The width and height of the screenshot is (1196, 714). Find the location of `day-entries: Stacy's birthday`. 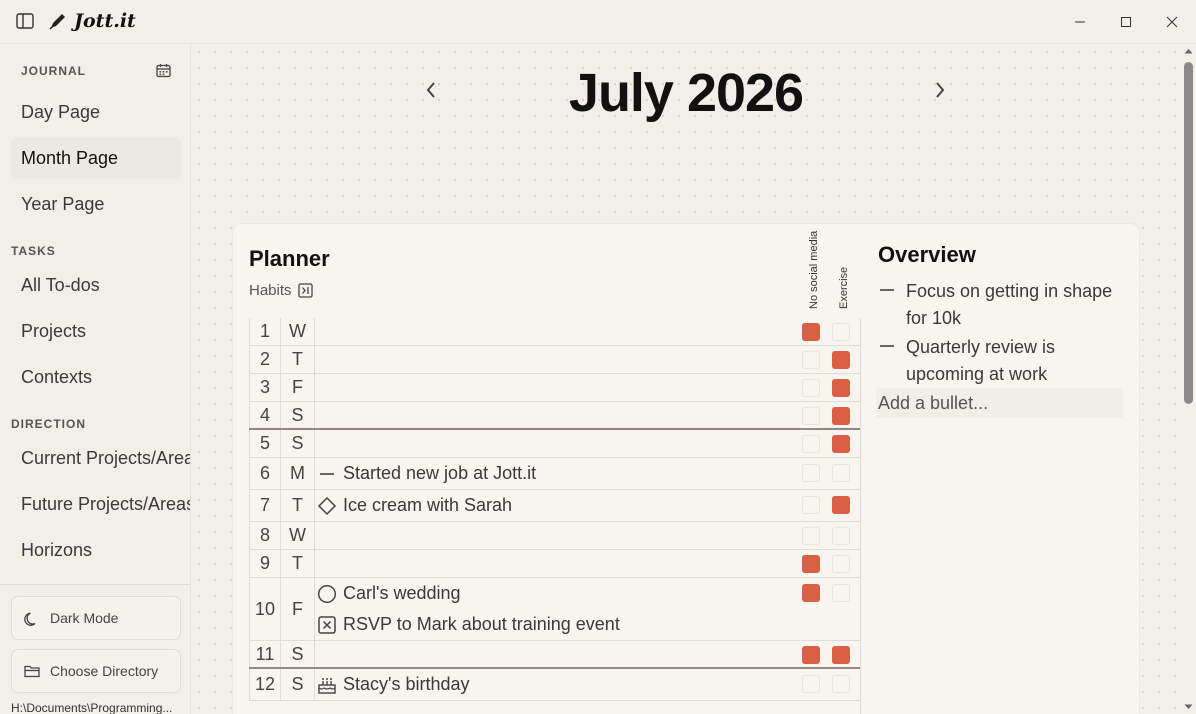

day-entries: Stacy's birthday is located at coordinates (555, 684).